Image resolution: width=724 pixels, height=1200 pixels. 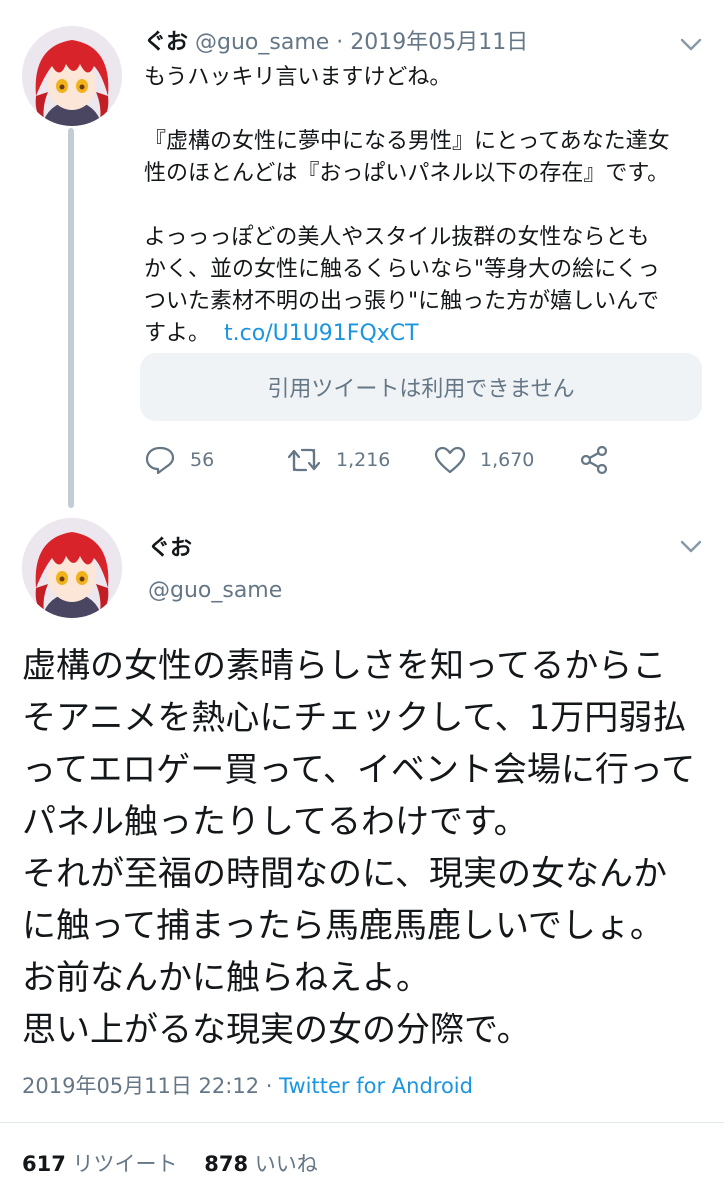 What do you see at coordinates (376, 1086) in the screenshot?
I see `tweet-source: Twitter for Android` at bounding box center [376, 1086].